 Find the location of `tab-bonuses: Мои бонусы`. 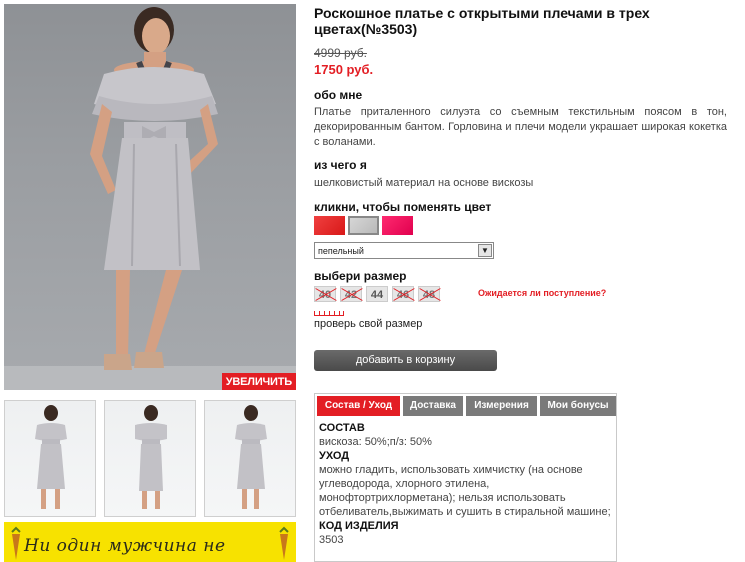

tab-bonuses: Мои бонусы is located at coordinates (578, 406).